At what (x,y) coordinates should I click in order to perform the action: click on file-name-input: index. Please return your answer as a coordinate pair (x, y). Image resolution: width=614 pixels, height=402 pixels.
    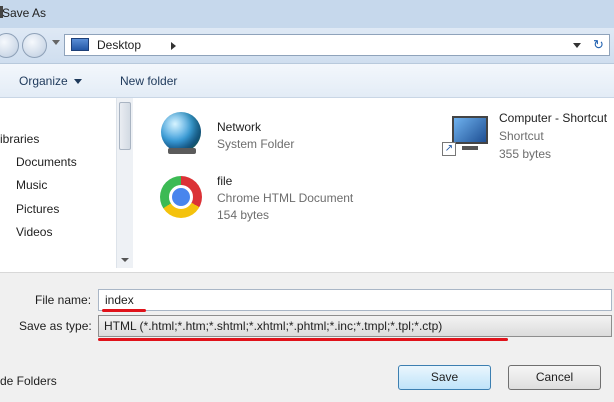
    Looking at the image, I should click on (355, 300).